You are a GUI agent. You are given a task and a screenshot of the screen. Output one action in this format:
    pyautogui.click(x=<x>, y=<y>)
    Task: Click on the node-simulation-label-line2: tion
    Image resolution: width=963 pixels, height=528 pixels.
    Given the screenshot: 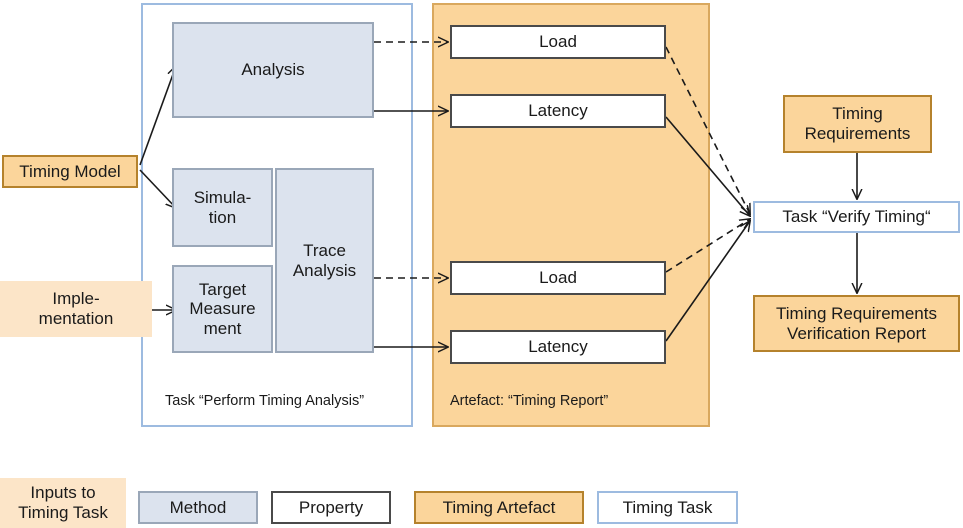 What is the action you would take?
    pyautogui.click(x=222, y=217)
    